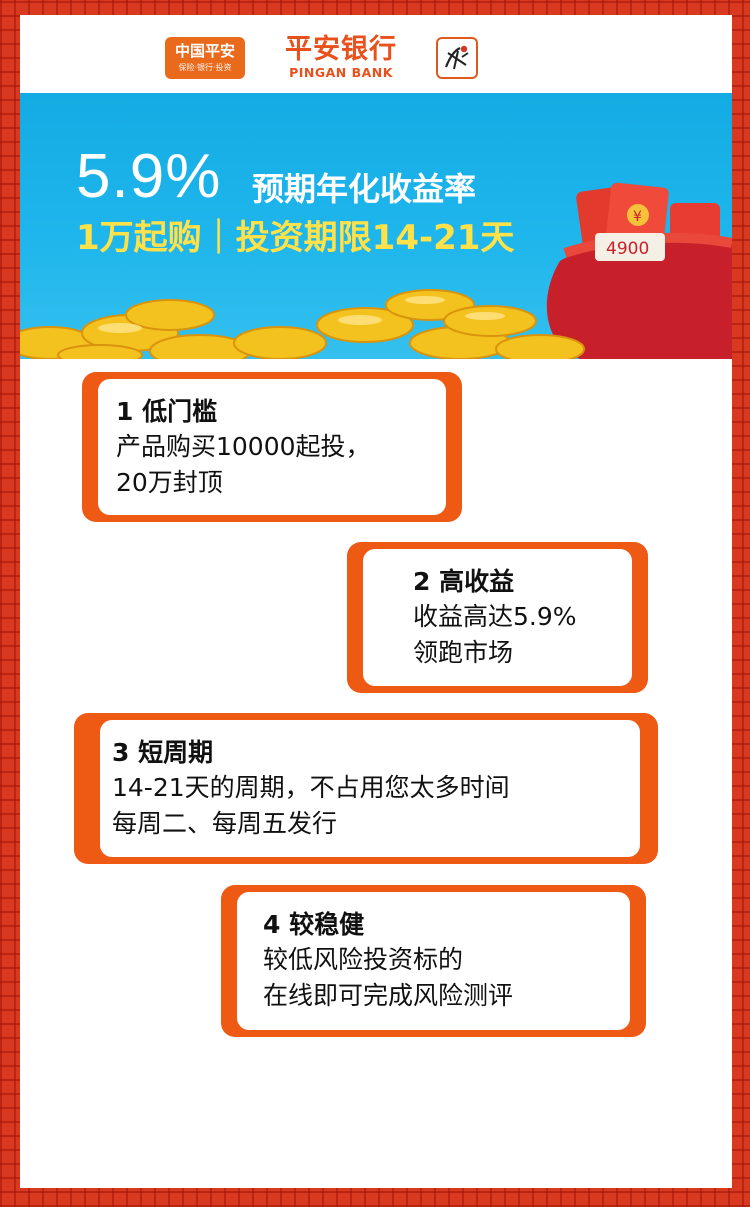 The width and height of the screenshot is (750, 1207). I want to click on logo-bar: 中国平安 保险·银行·投资 平安银行 PINGAN BANK, so click(376, 55).